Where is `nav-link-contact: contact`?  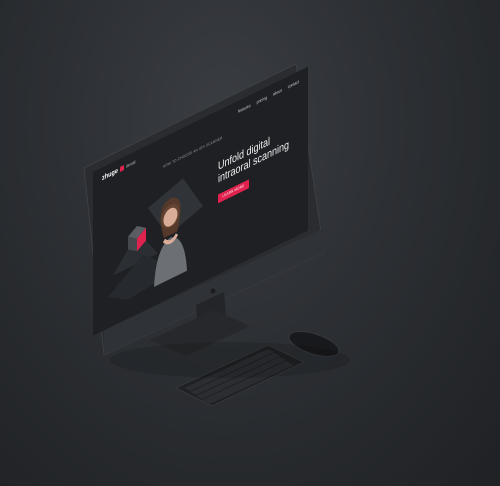 nav-link-contact: contact is located at coordinates (293, 85).